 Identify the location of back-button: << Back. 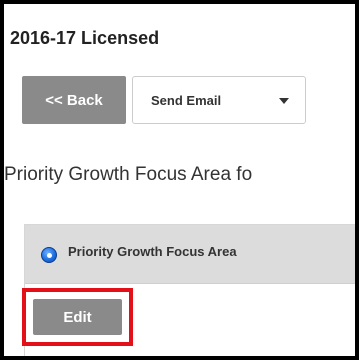
(74, 100).